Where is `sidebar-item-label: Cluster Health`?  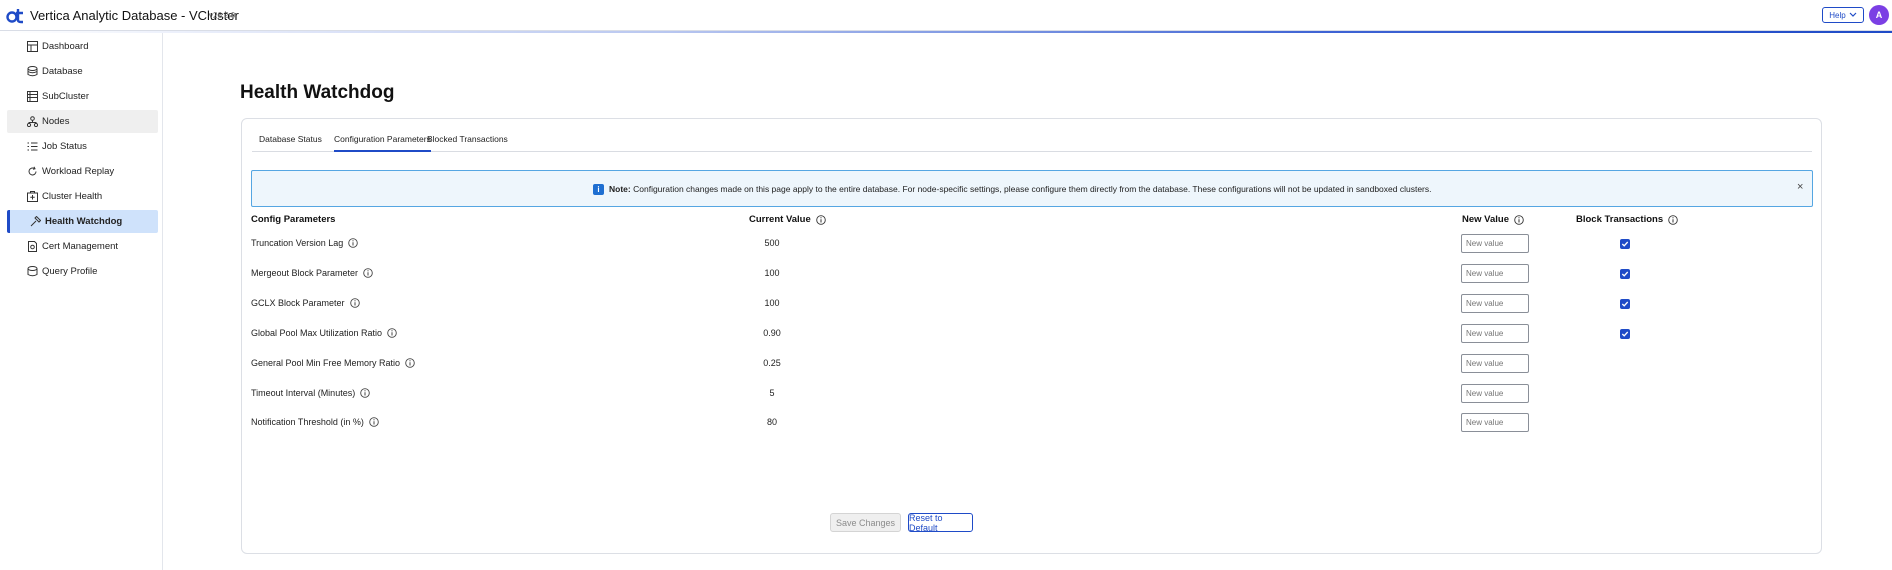
sidebar-item-label: Cluster Health is located at coordinates (72, 196).